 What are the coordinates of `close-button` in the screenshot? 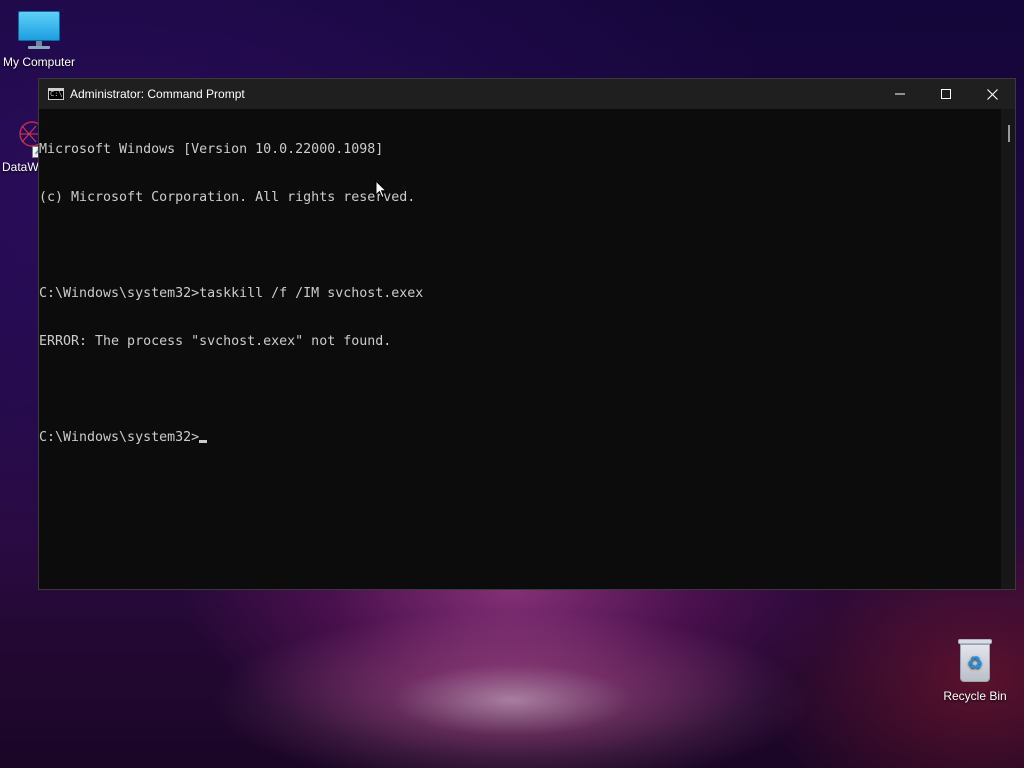 It's located at (992, 94).